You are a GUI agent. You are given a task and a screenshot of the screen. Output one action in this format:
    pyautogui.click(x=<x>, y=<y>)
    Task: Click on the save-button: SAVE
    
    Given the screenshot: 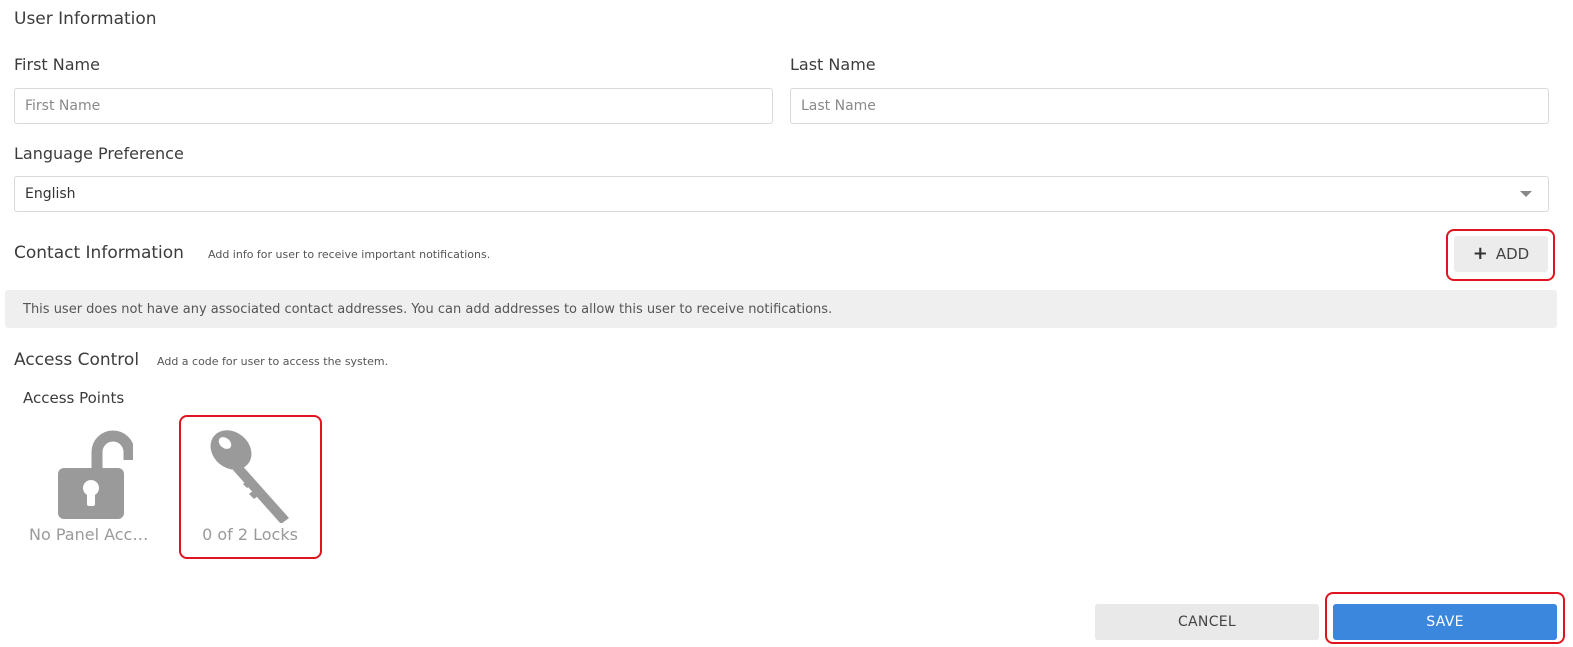 What is the action you would take?
    pyautogui.click(x=1445, y=622)
    